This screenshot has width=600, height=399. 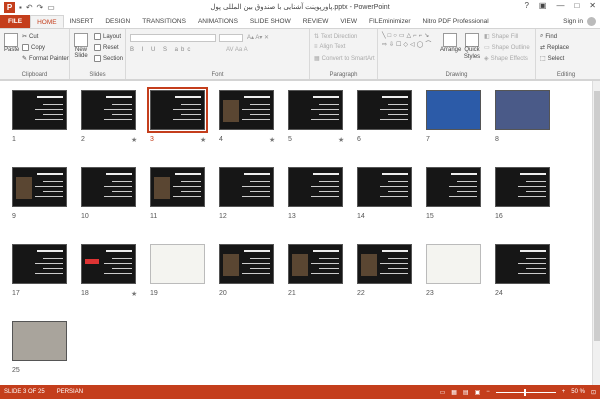 I want to click on font-format-buttons: B I U S abc, so click(x=161, y=50).